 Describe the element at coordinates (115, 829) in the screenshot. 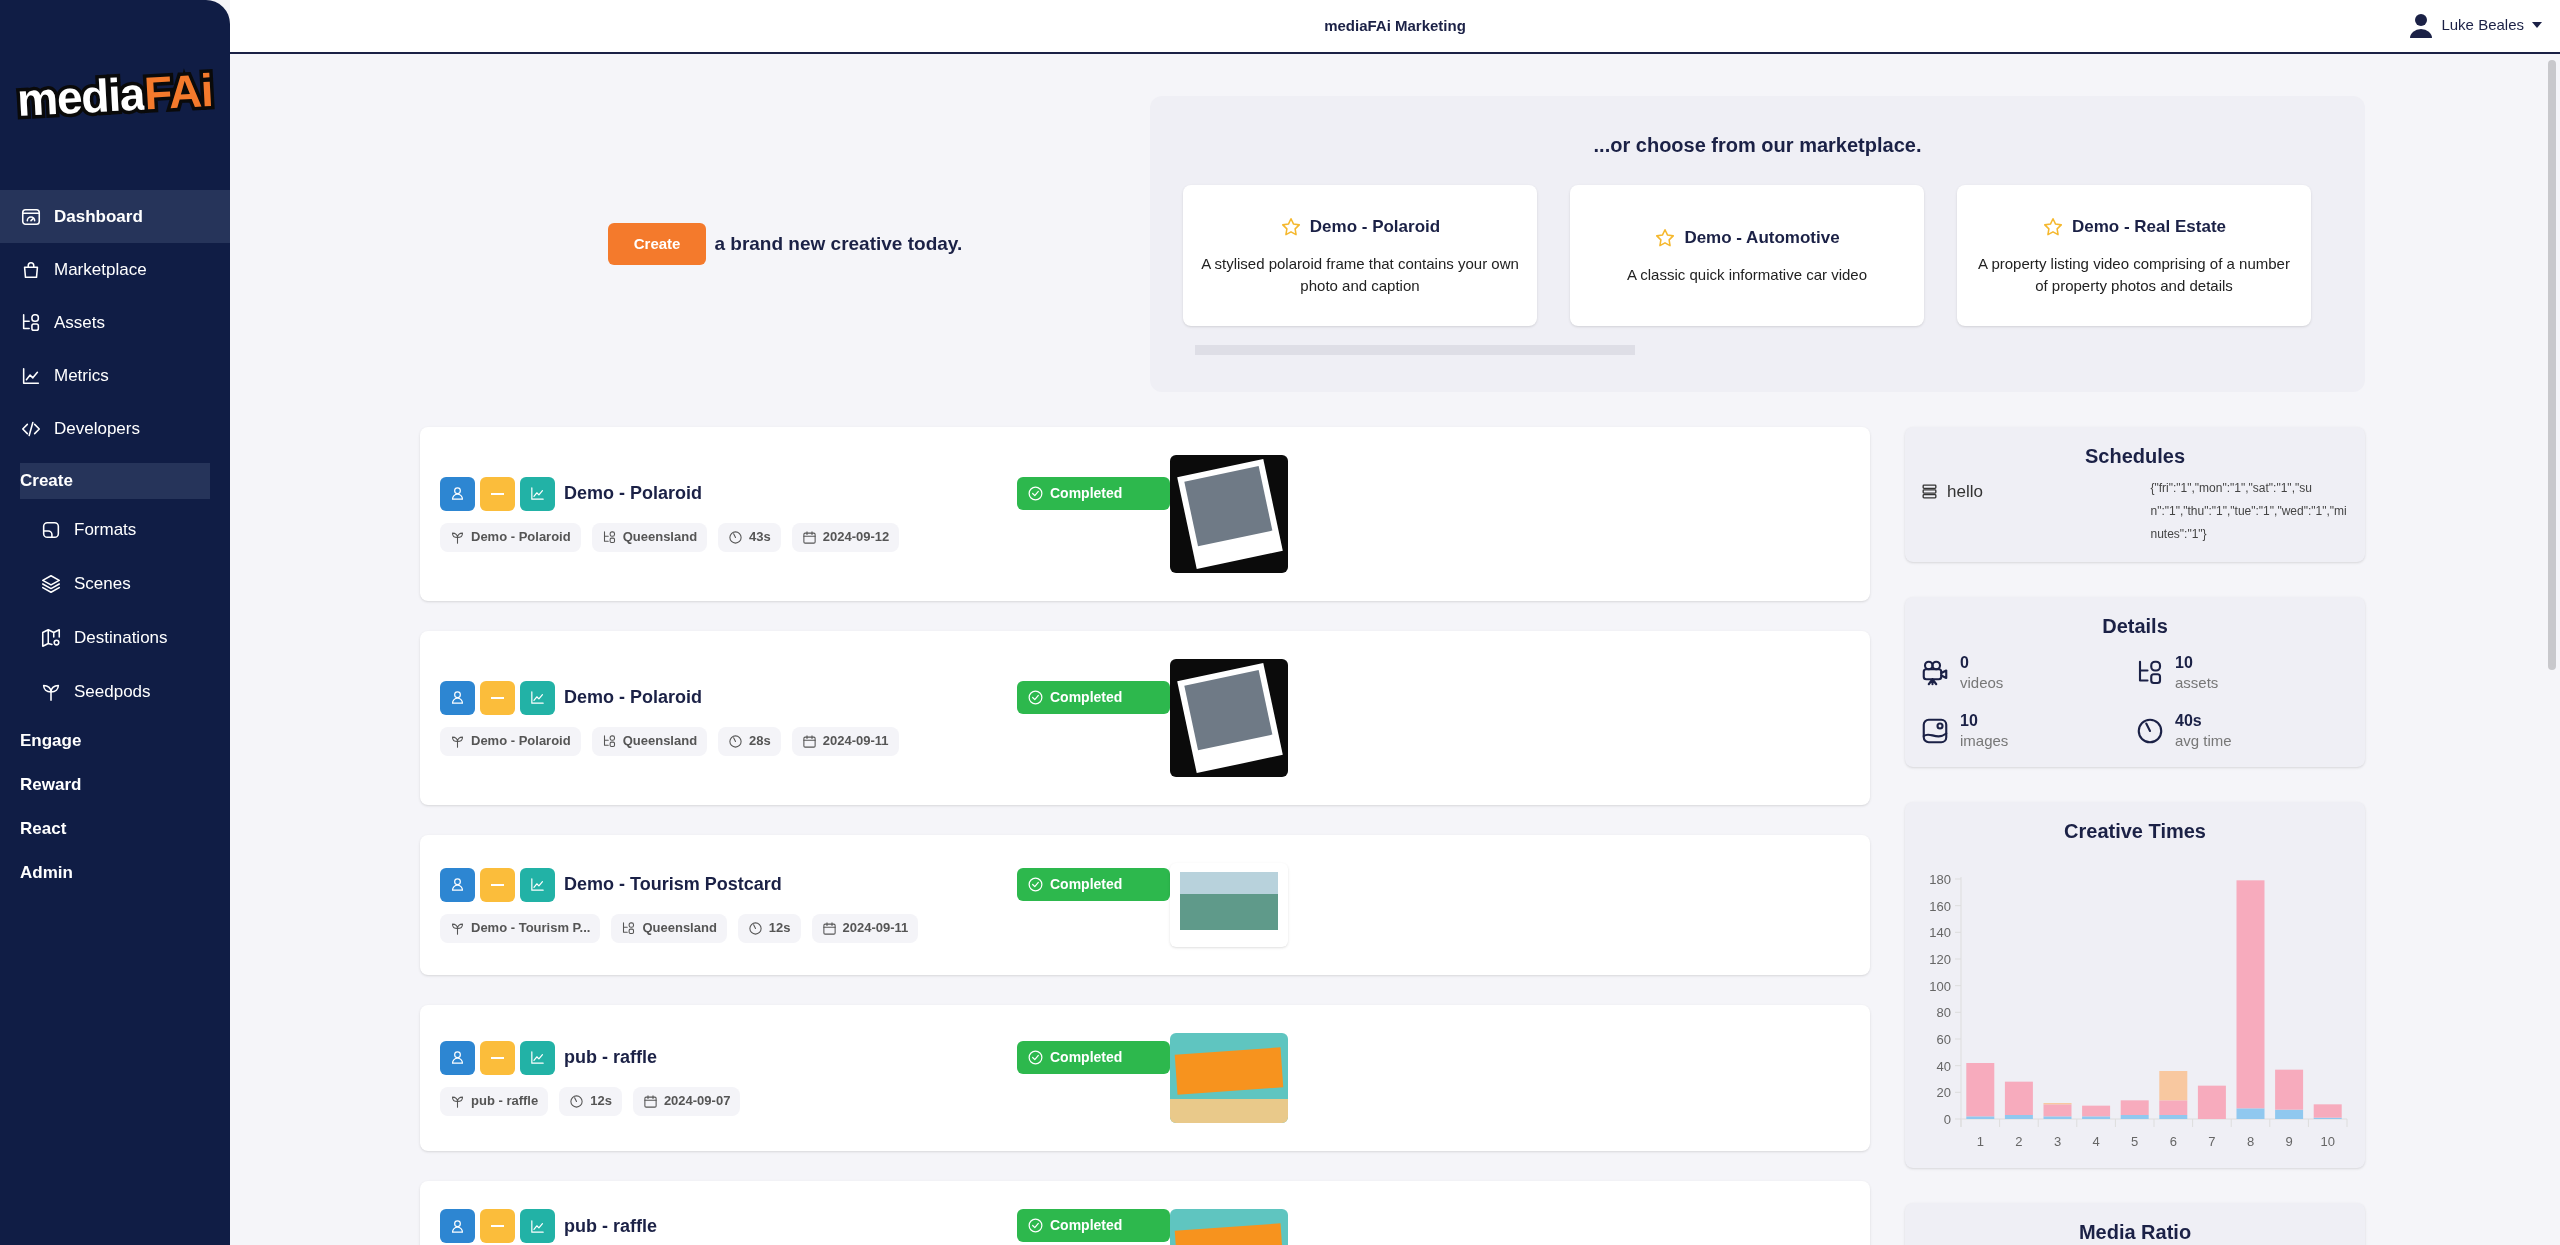

I see `nav-section: React` at that location.